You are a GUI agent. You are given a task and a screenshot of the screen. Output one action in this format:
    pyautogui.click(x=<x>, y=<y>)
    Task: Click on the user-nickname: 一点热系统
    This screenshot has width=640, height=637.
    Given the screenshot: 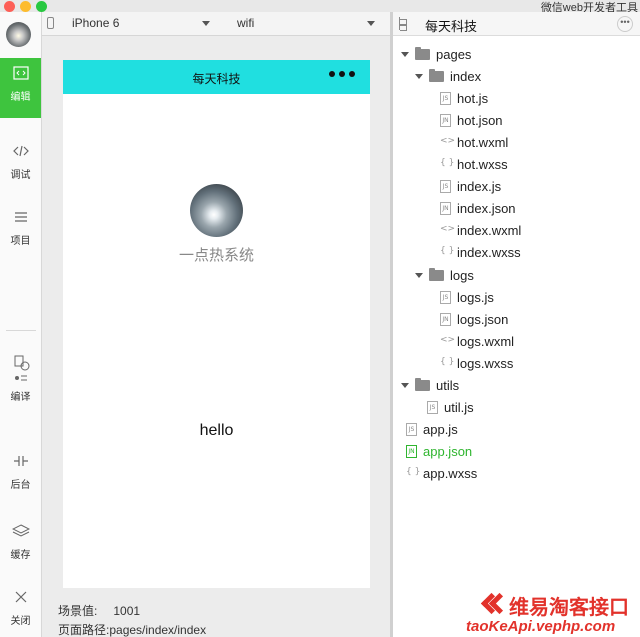 What is the action you would take?
    pyautogui.click(x=216, y=255)
    